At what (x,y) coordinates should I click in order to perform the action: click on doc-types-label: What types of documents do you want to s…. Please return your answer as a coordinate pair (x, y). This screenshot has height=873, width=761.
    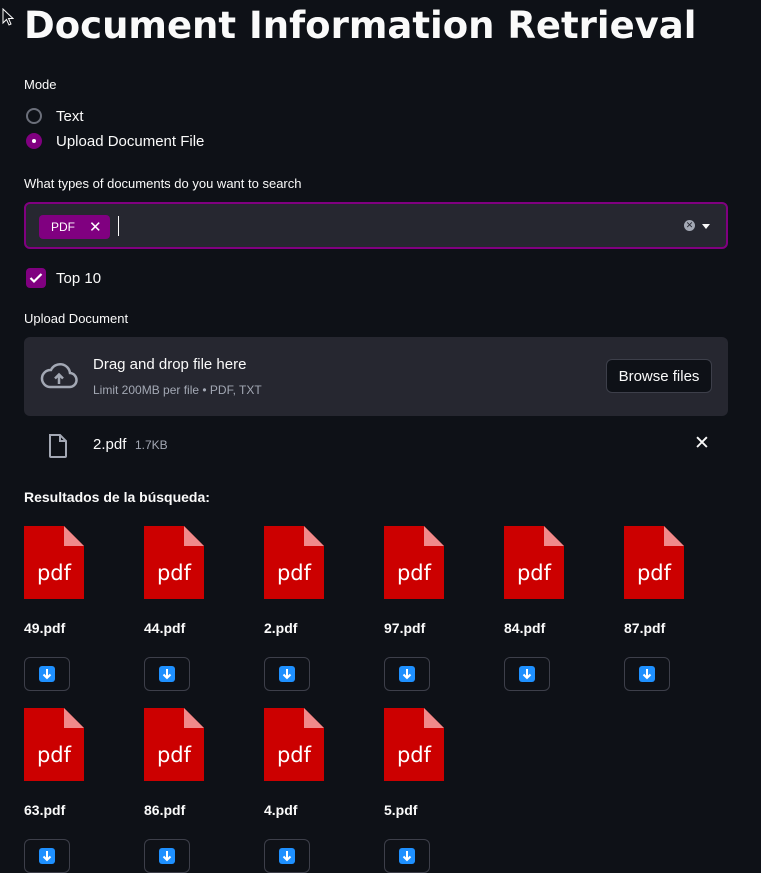
    Looking at the image, I should click on (163, 183).